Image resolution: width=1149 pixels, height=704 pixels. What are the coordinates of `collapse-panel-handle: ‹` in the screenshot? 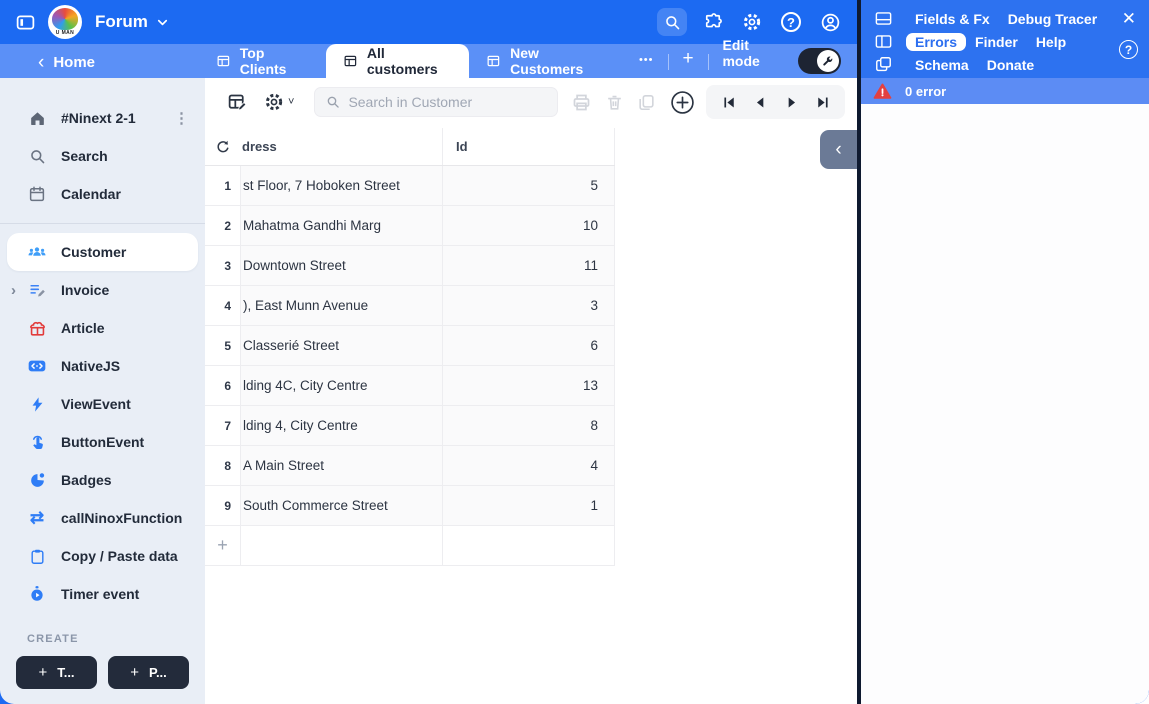 It's located at (838, 149).